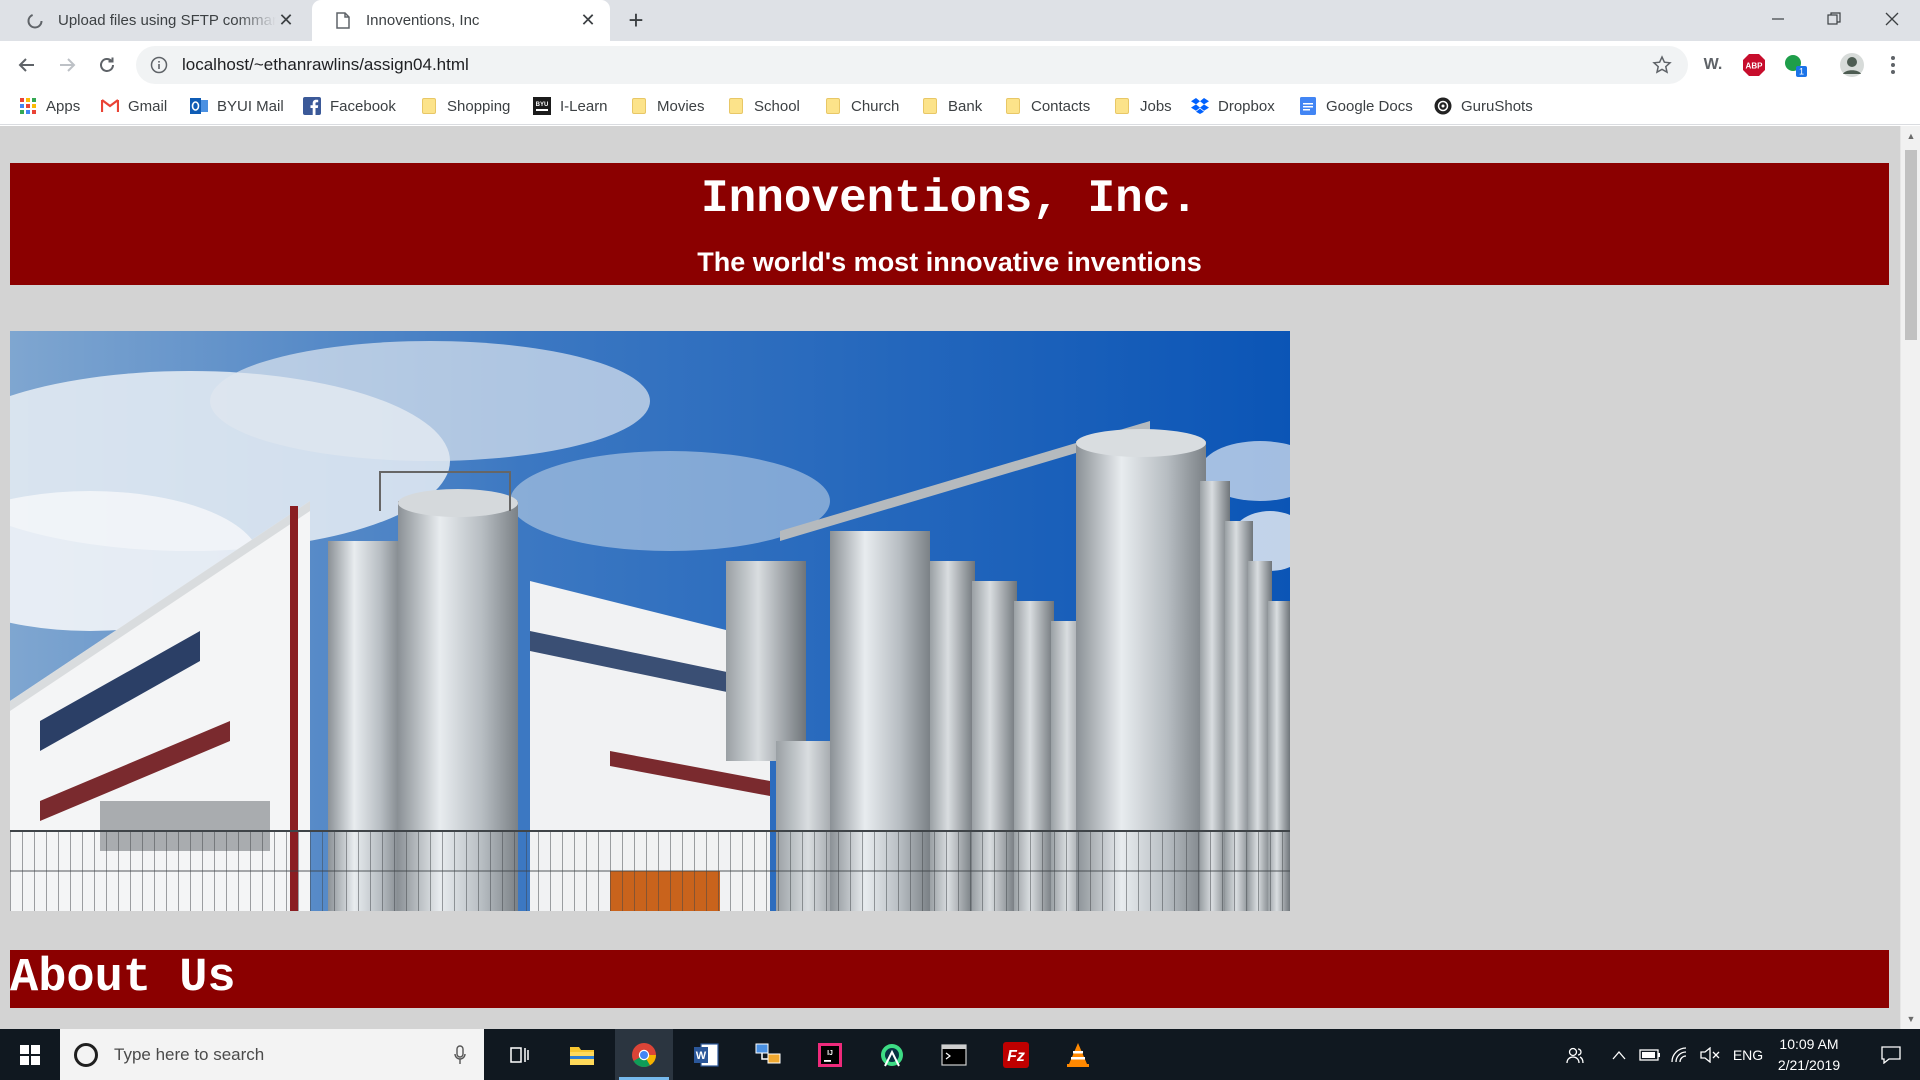 Image resolution: width=1920 pixels, height=1080 pixels. What do you see at coordinates (343, 21) in the screenshot?
I see `page-icon` at bounding box center [343, 21].